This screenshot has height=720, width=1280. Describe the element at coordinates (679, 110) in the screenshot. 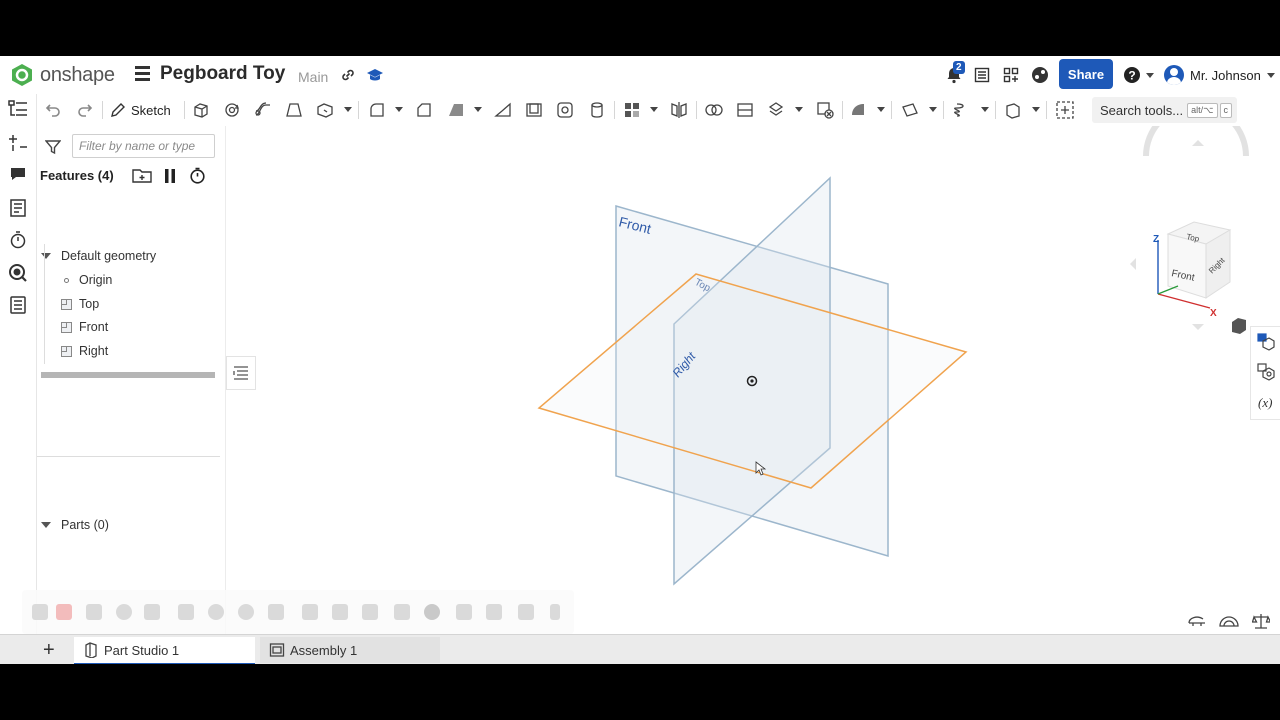

I see `mirror-icon` at that location.